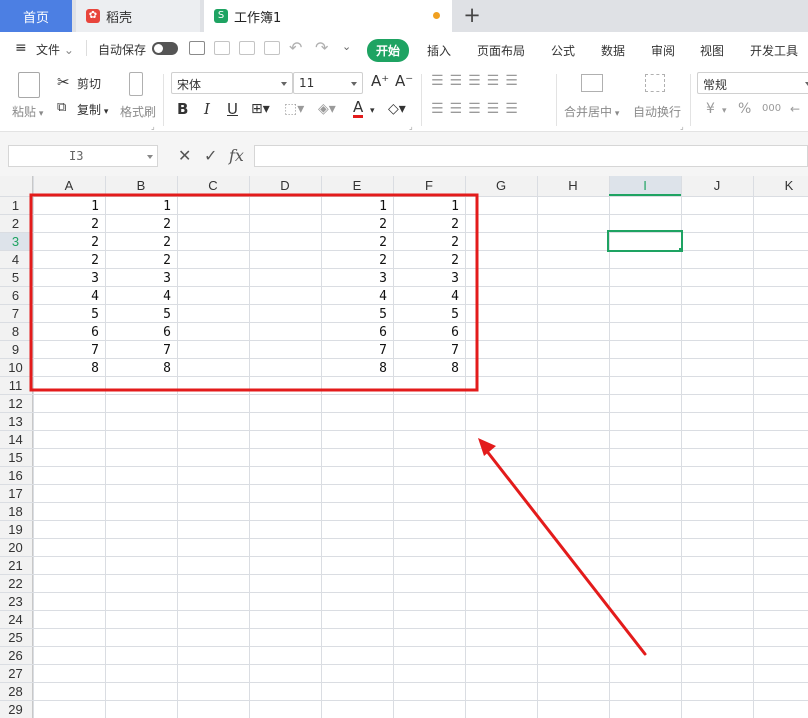 The width and height of the screenshot is (808, 718). Describe the element at coordinates (167, 206) in the screenshot. I see `cell-B1: 1` at that location.